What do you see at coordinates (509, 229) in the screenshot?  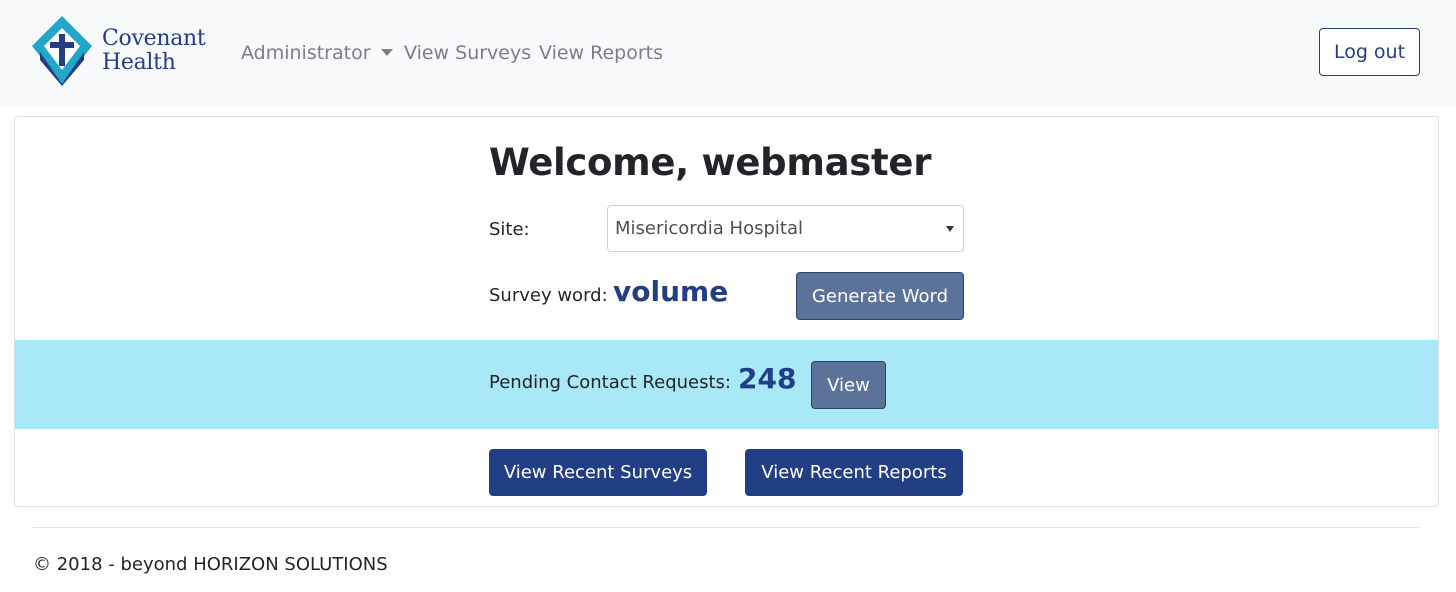 I see `site-label: Site:` at bounding box center [509, 229].